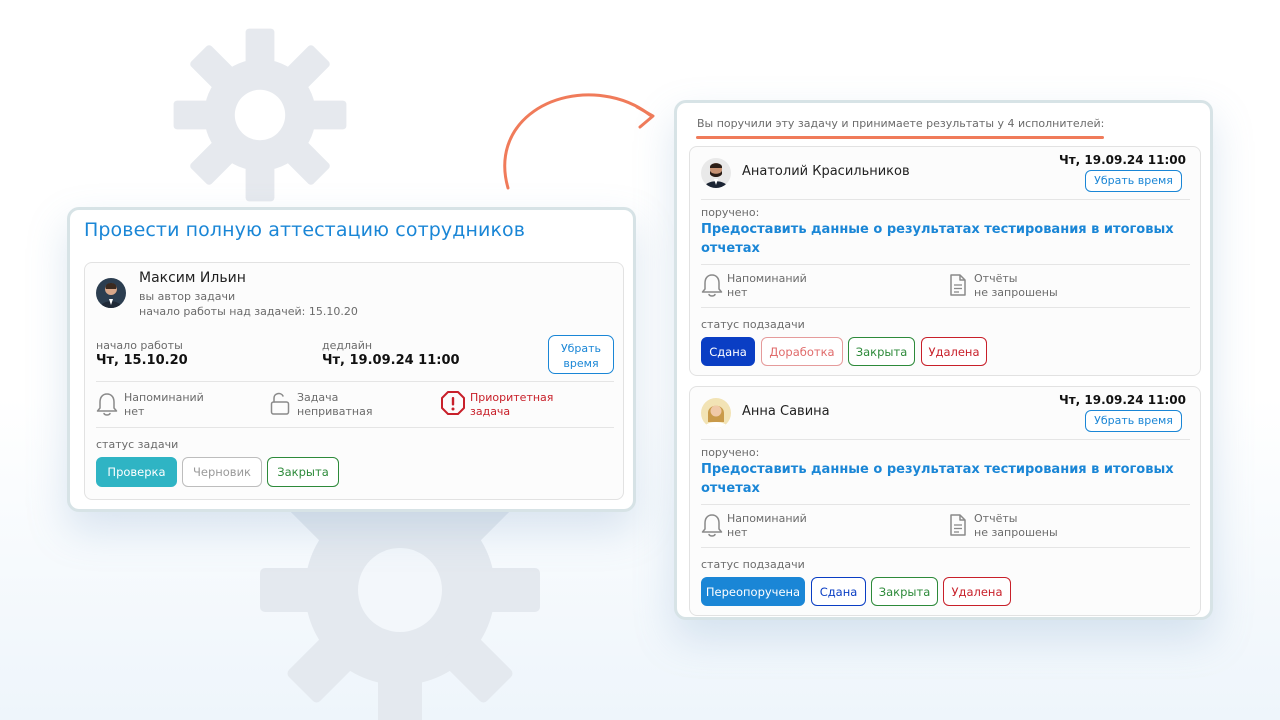  Describe the element at coordinates (137, 444) in the screenshot. I see `status-label: статус задачи` at that location.